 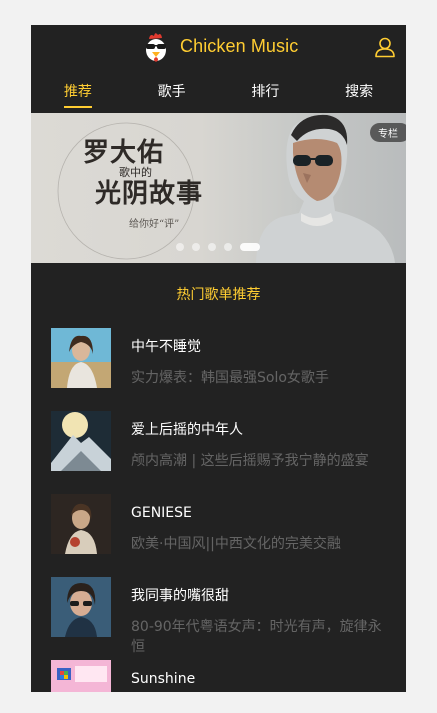 I want to click on tab-search: 搜索, so click(x=359, y=91).